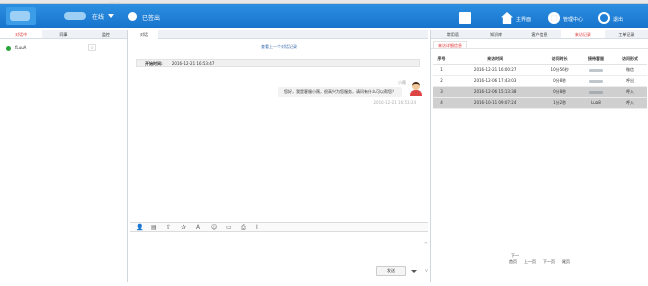  Describe the element at coordinates (559, 103) in the screenshot. I see `cell-duration: 1分2秒` at that location.